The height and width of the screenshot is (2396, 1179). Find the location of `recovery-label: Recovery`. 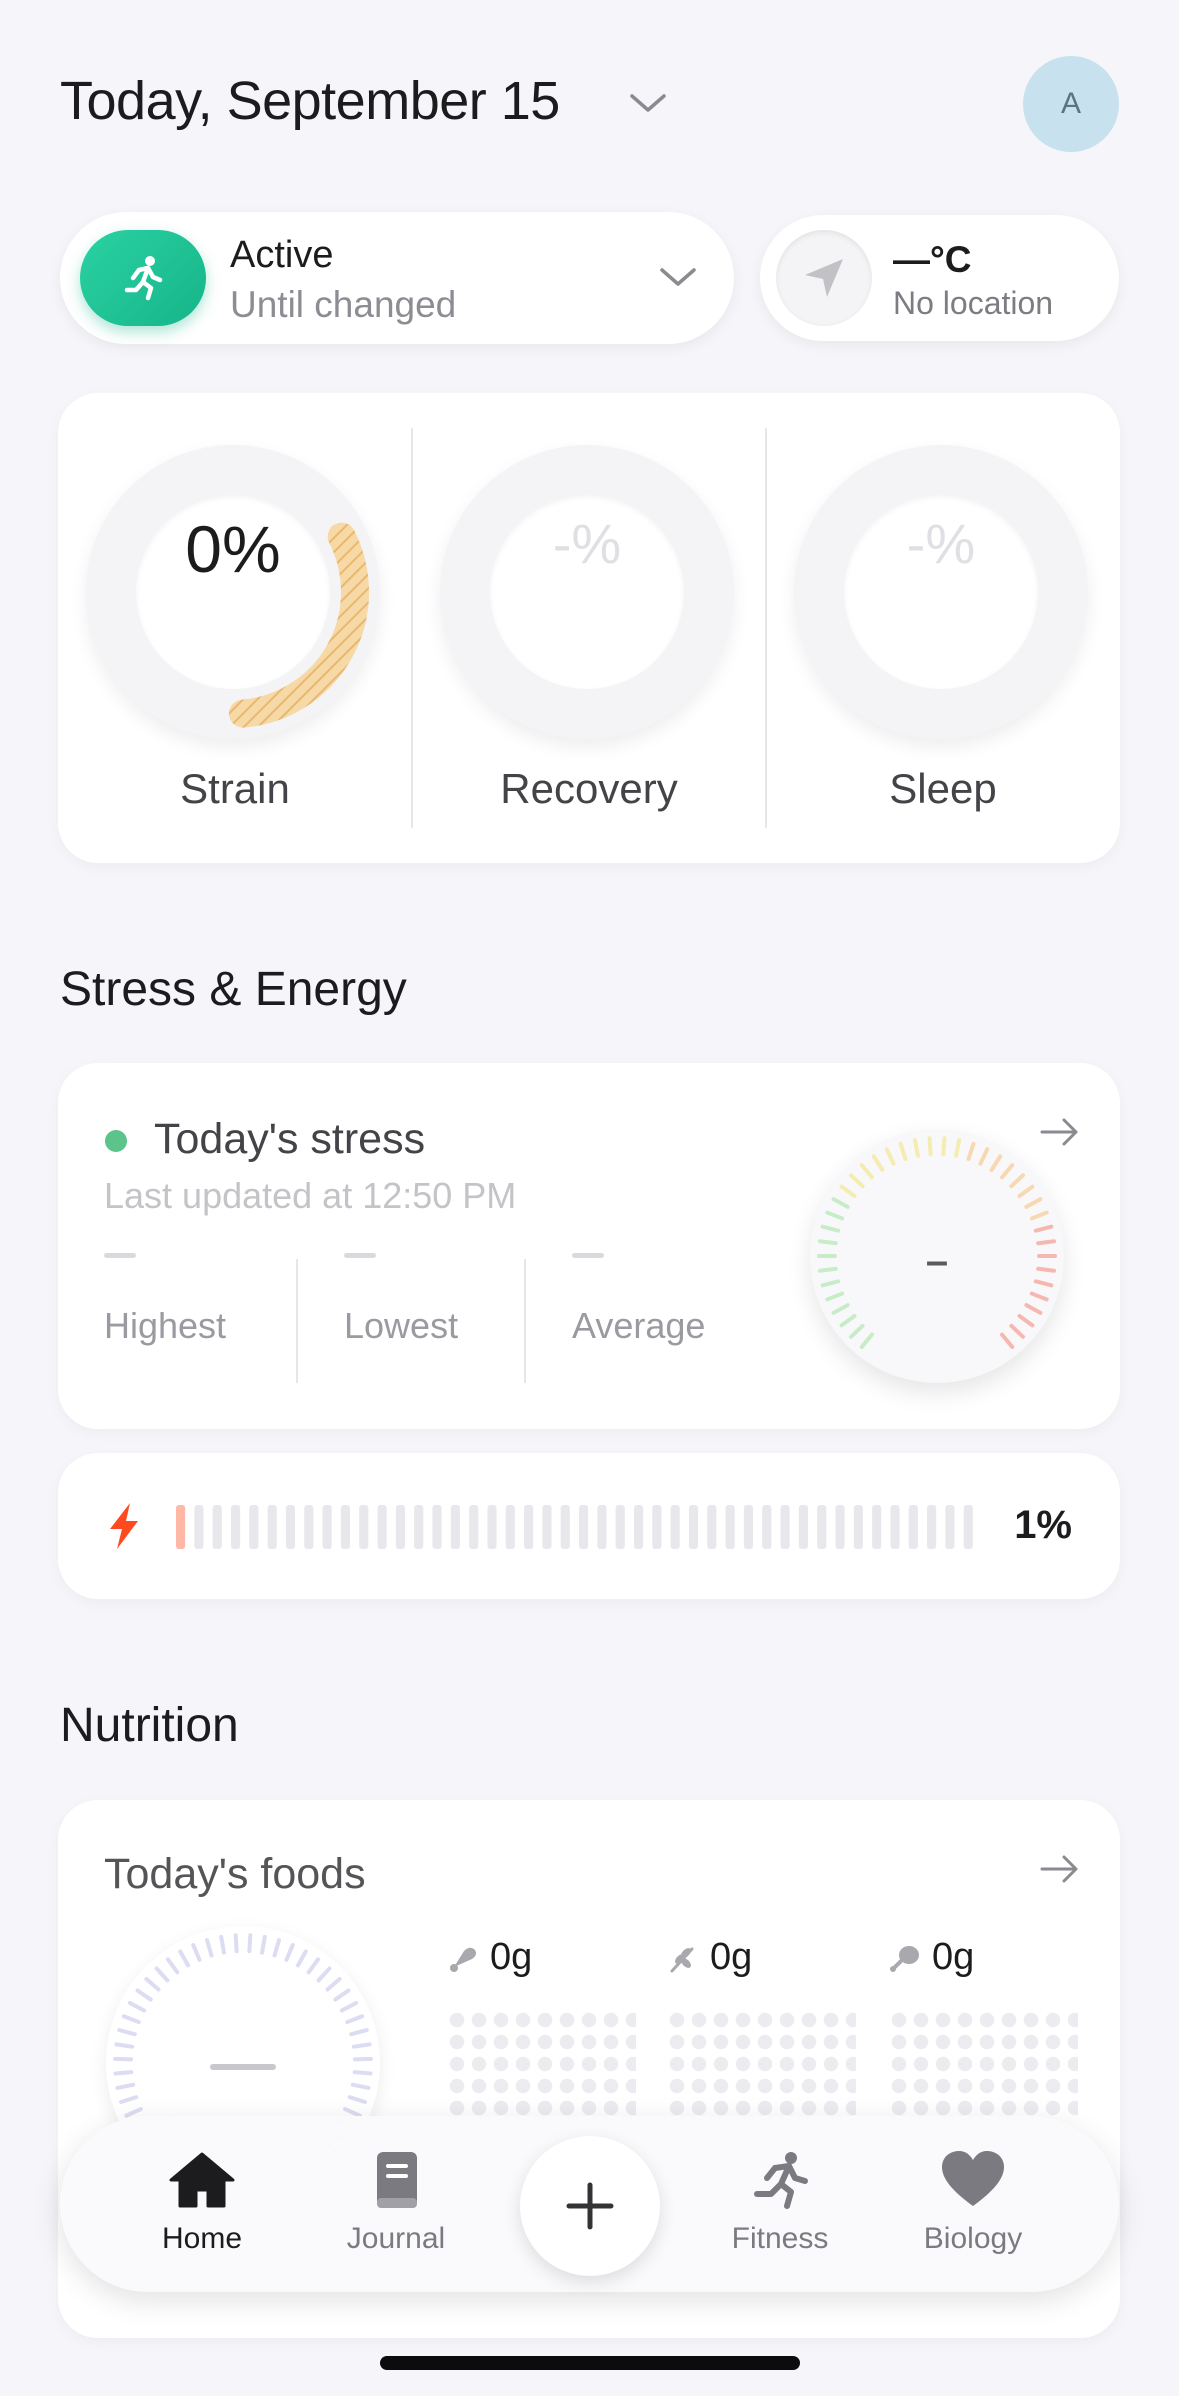

recovery-label: Recovery is located at coordinates (589, 788).